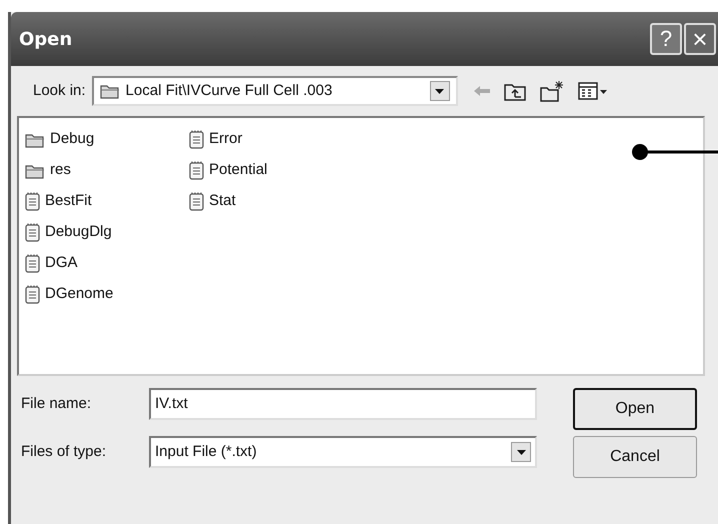 This screenshot has width=718, height=524. I want to click on file-list-item: Stat, so click(249, 201).